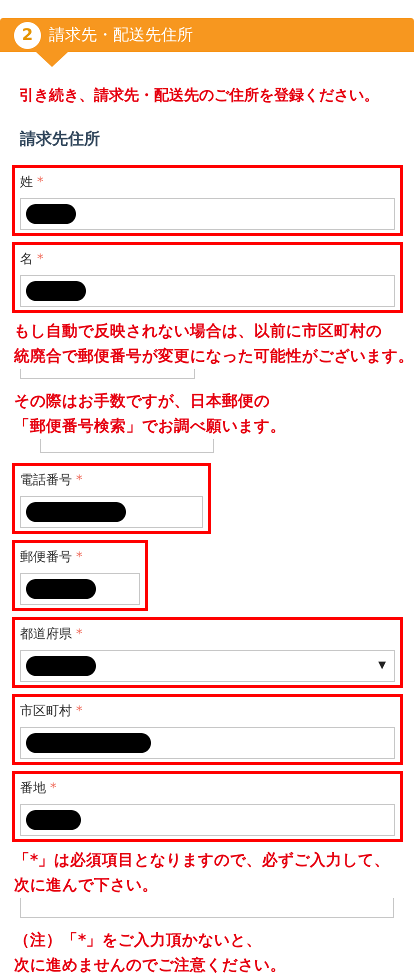 This screenshot has height=977, width=414. What do you see at coordinates (26, 259) in the screenshot?
I see `field-label: 名` at bounding box center [26, 259].